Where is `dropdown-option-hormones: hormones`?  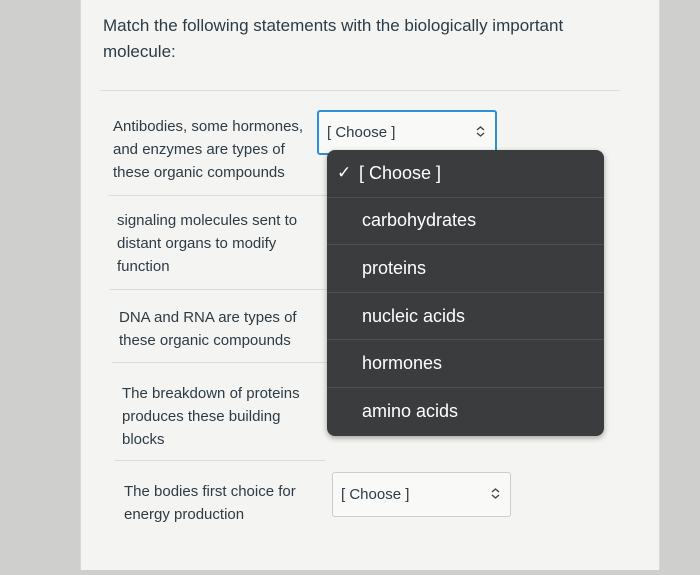 dropdown-option-hormones: hormones is located at coordinates (465, 364).